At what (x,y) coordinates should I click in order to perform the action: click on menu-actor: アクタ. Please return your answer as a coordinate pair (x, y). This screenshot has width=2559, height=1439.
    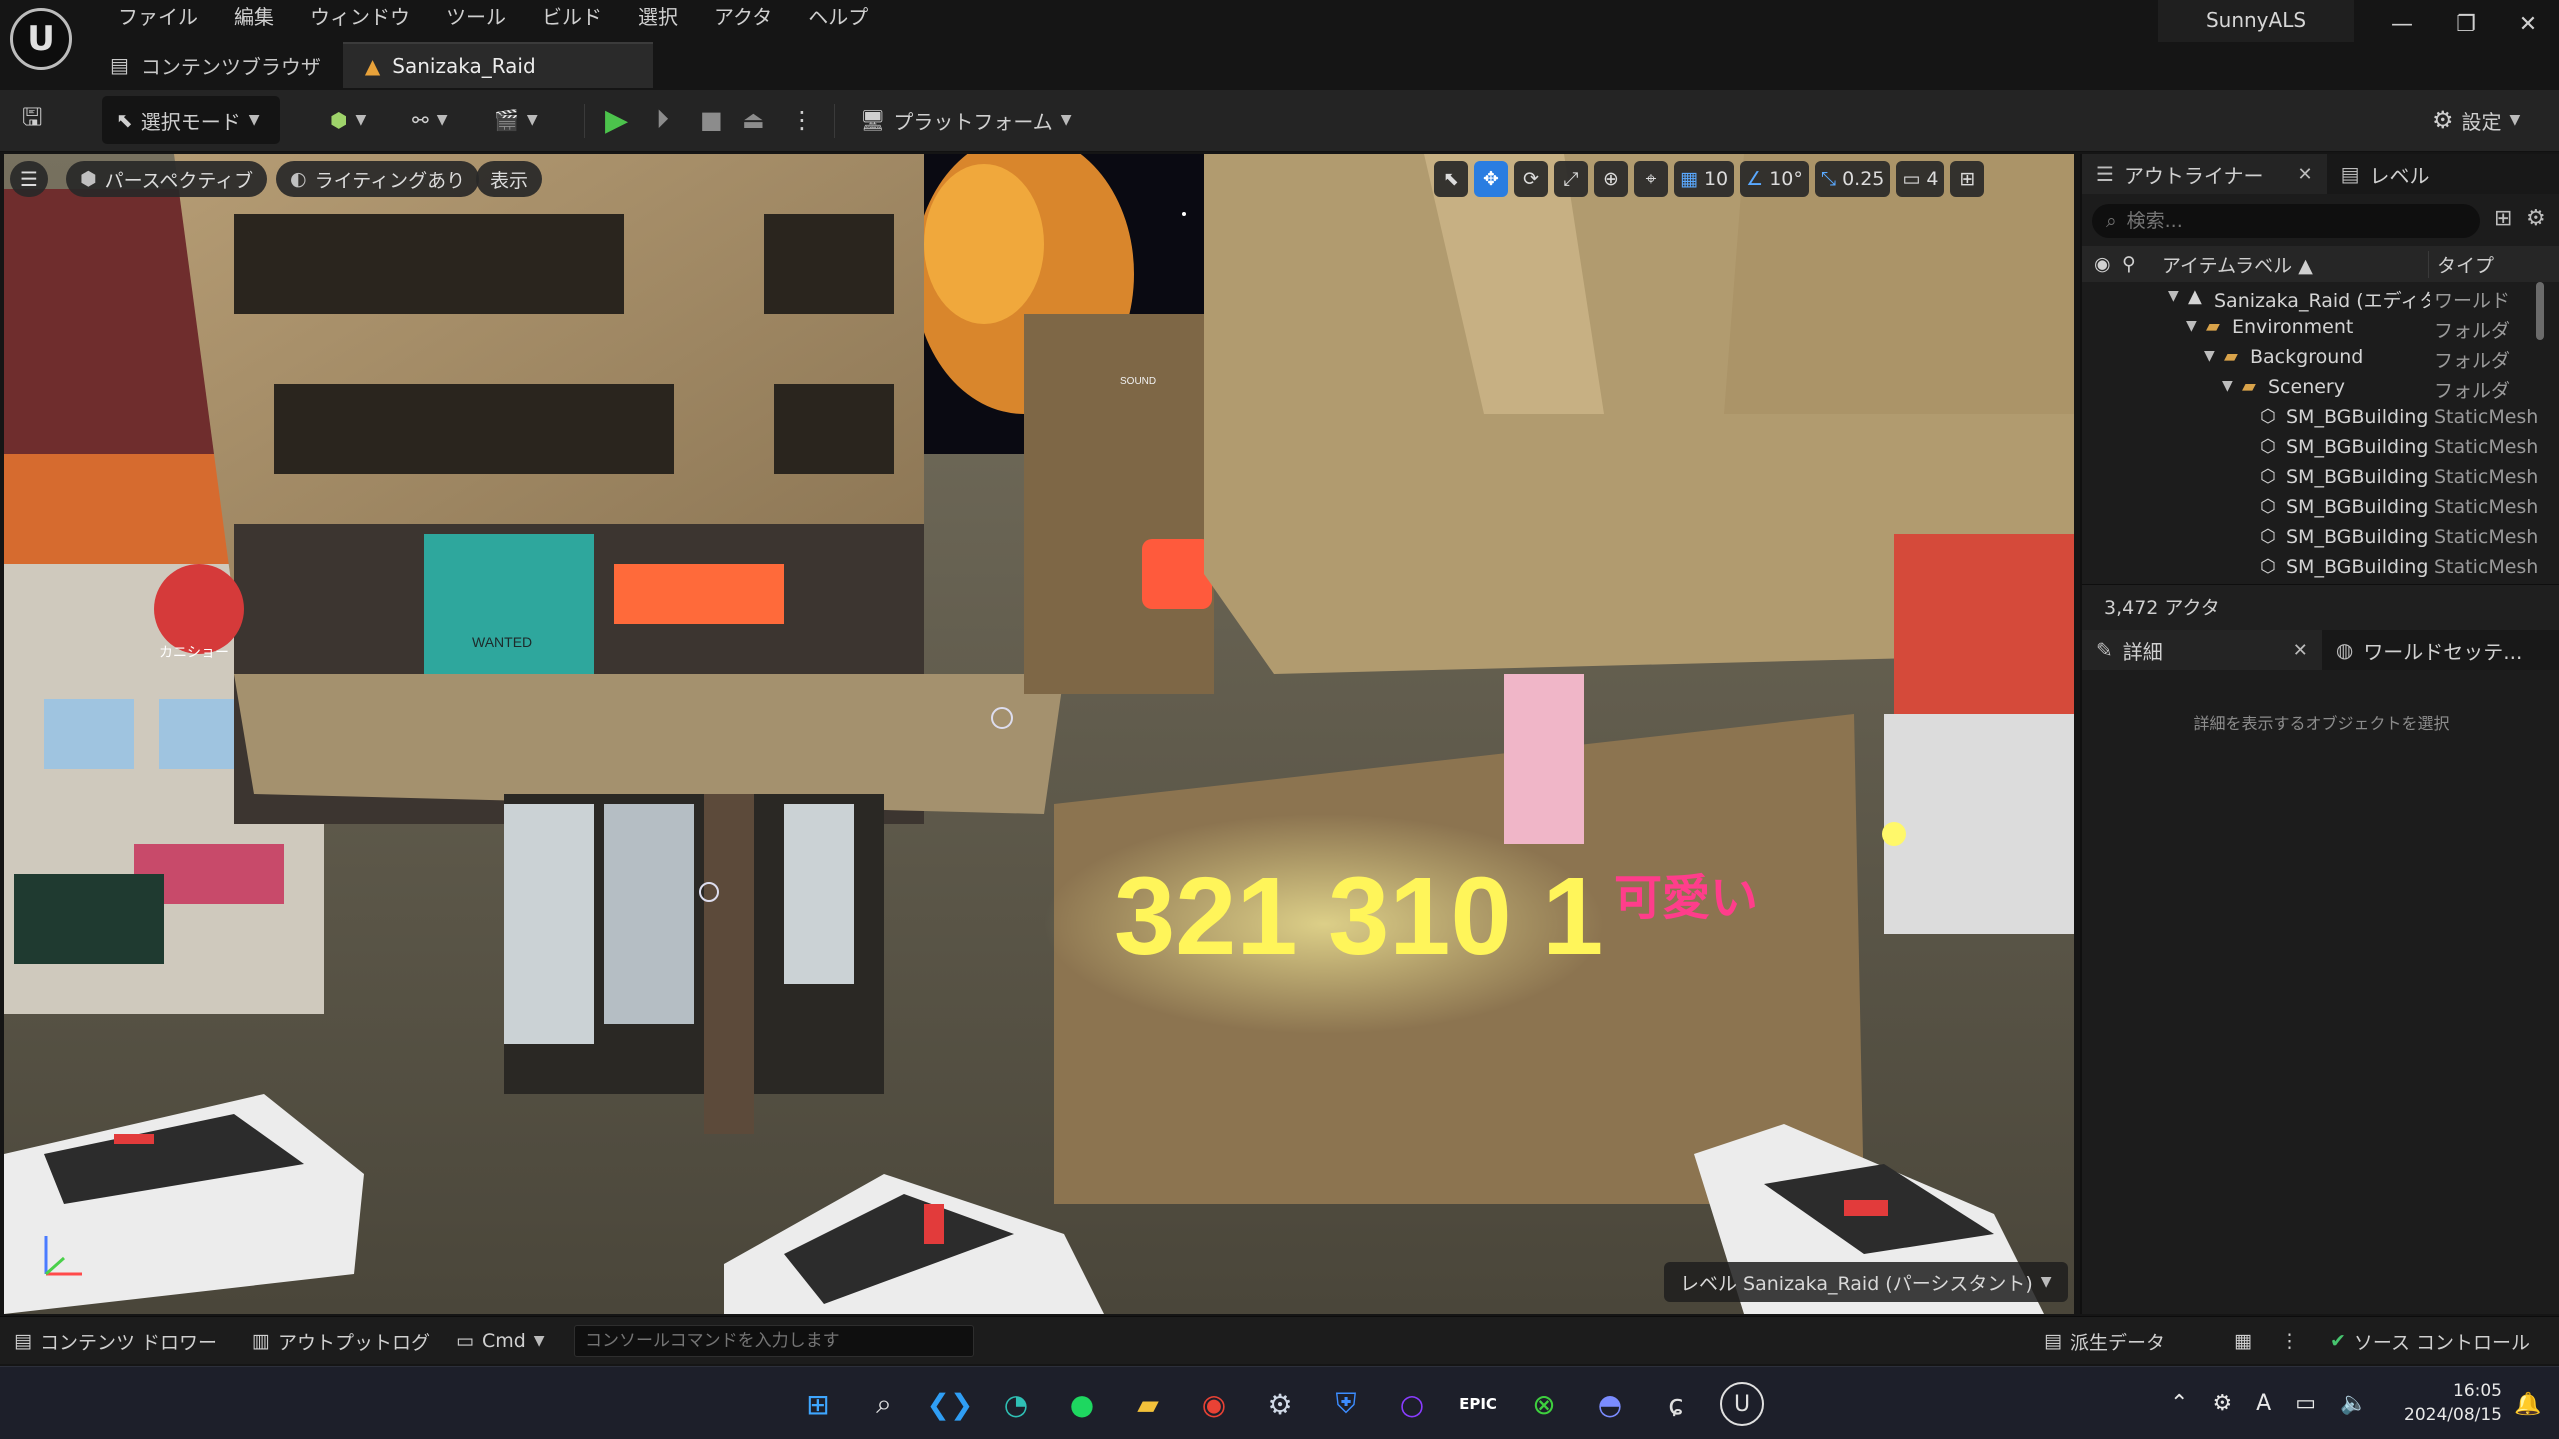
    Looking at the image, I should click on (743, 17).